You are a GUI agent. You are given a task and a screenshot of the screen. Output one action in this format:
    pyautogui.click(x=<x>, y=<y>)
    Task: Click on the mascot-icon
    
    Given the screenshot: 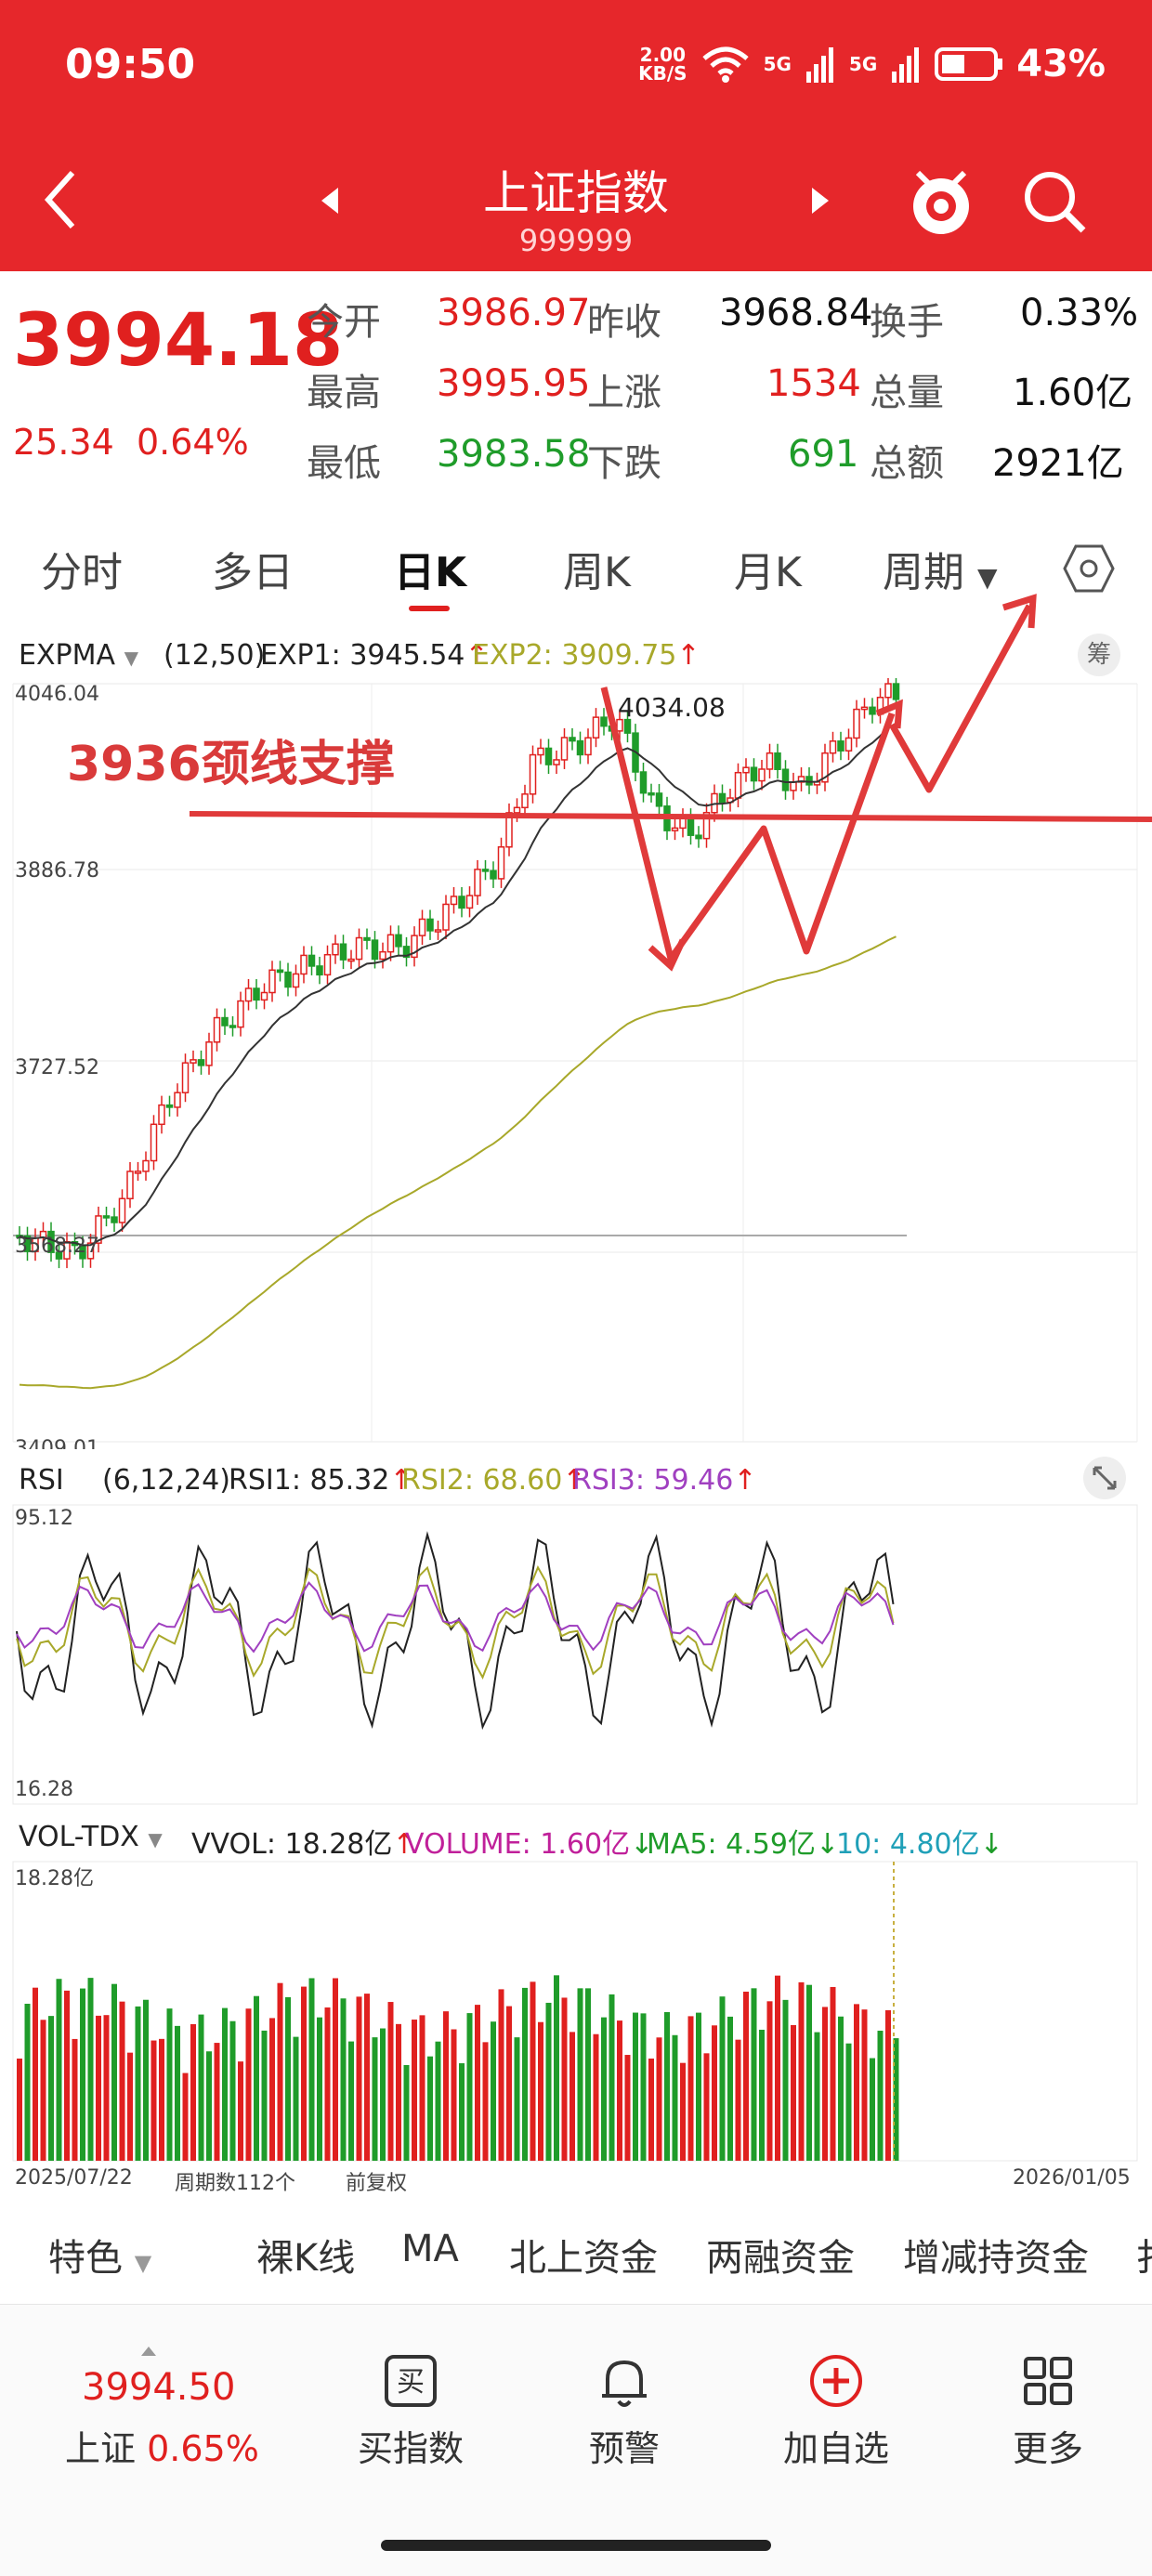 What is the action you would take?
    pyautogui.click(x=941, y=200)
    